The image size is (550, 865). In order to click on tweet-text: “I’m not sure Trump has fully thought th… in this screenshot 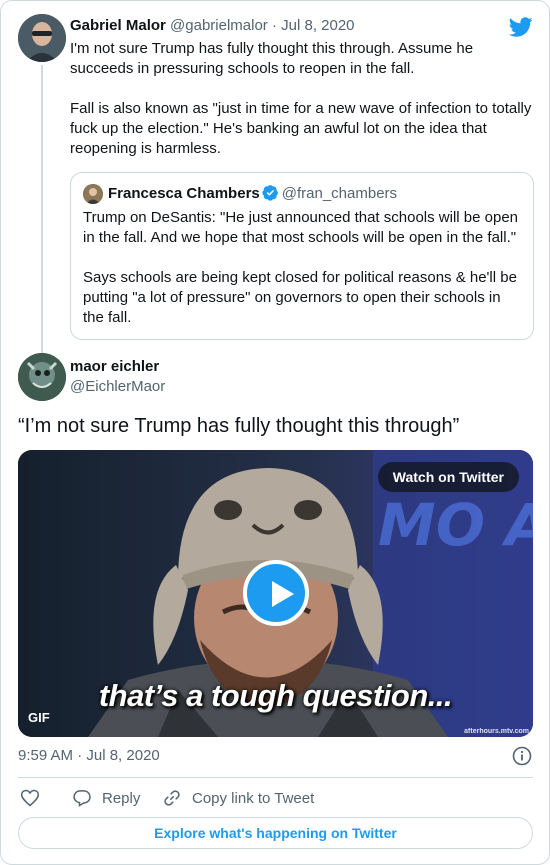, I will do `click(239, 426)`.